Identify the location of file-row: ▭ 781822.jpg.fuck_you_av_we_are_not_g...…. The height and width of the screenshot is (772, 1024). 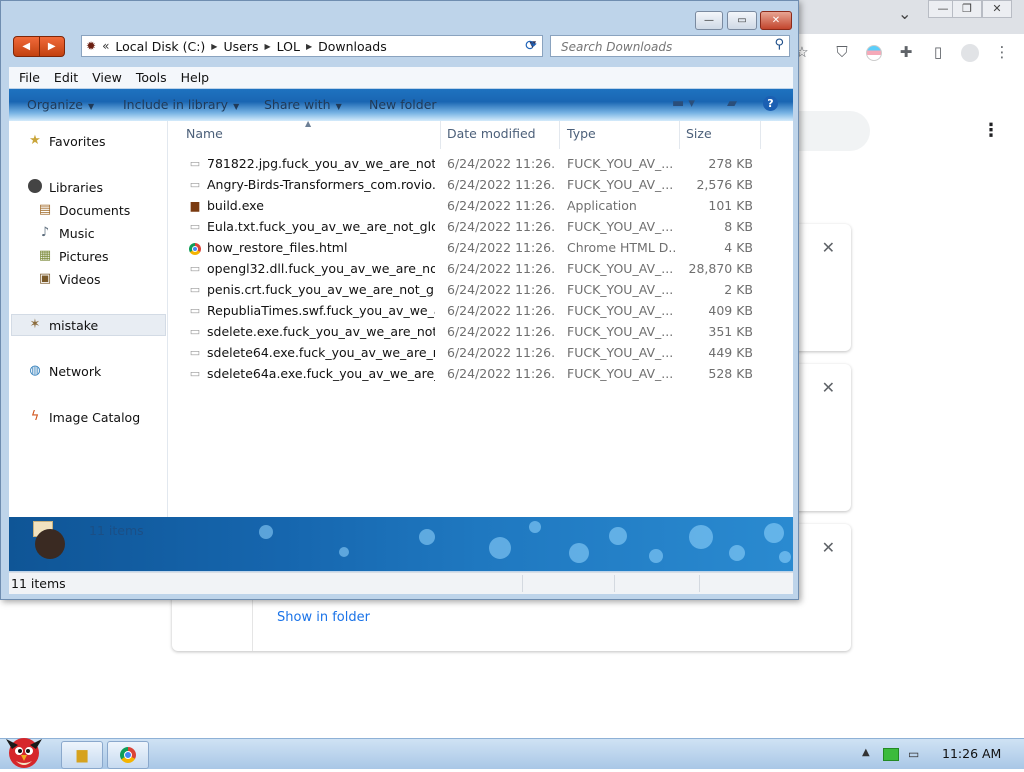
(478, 164).